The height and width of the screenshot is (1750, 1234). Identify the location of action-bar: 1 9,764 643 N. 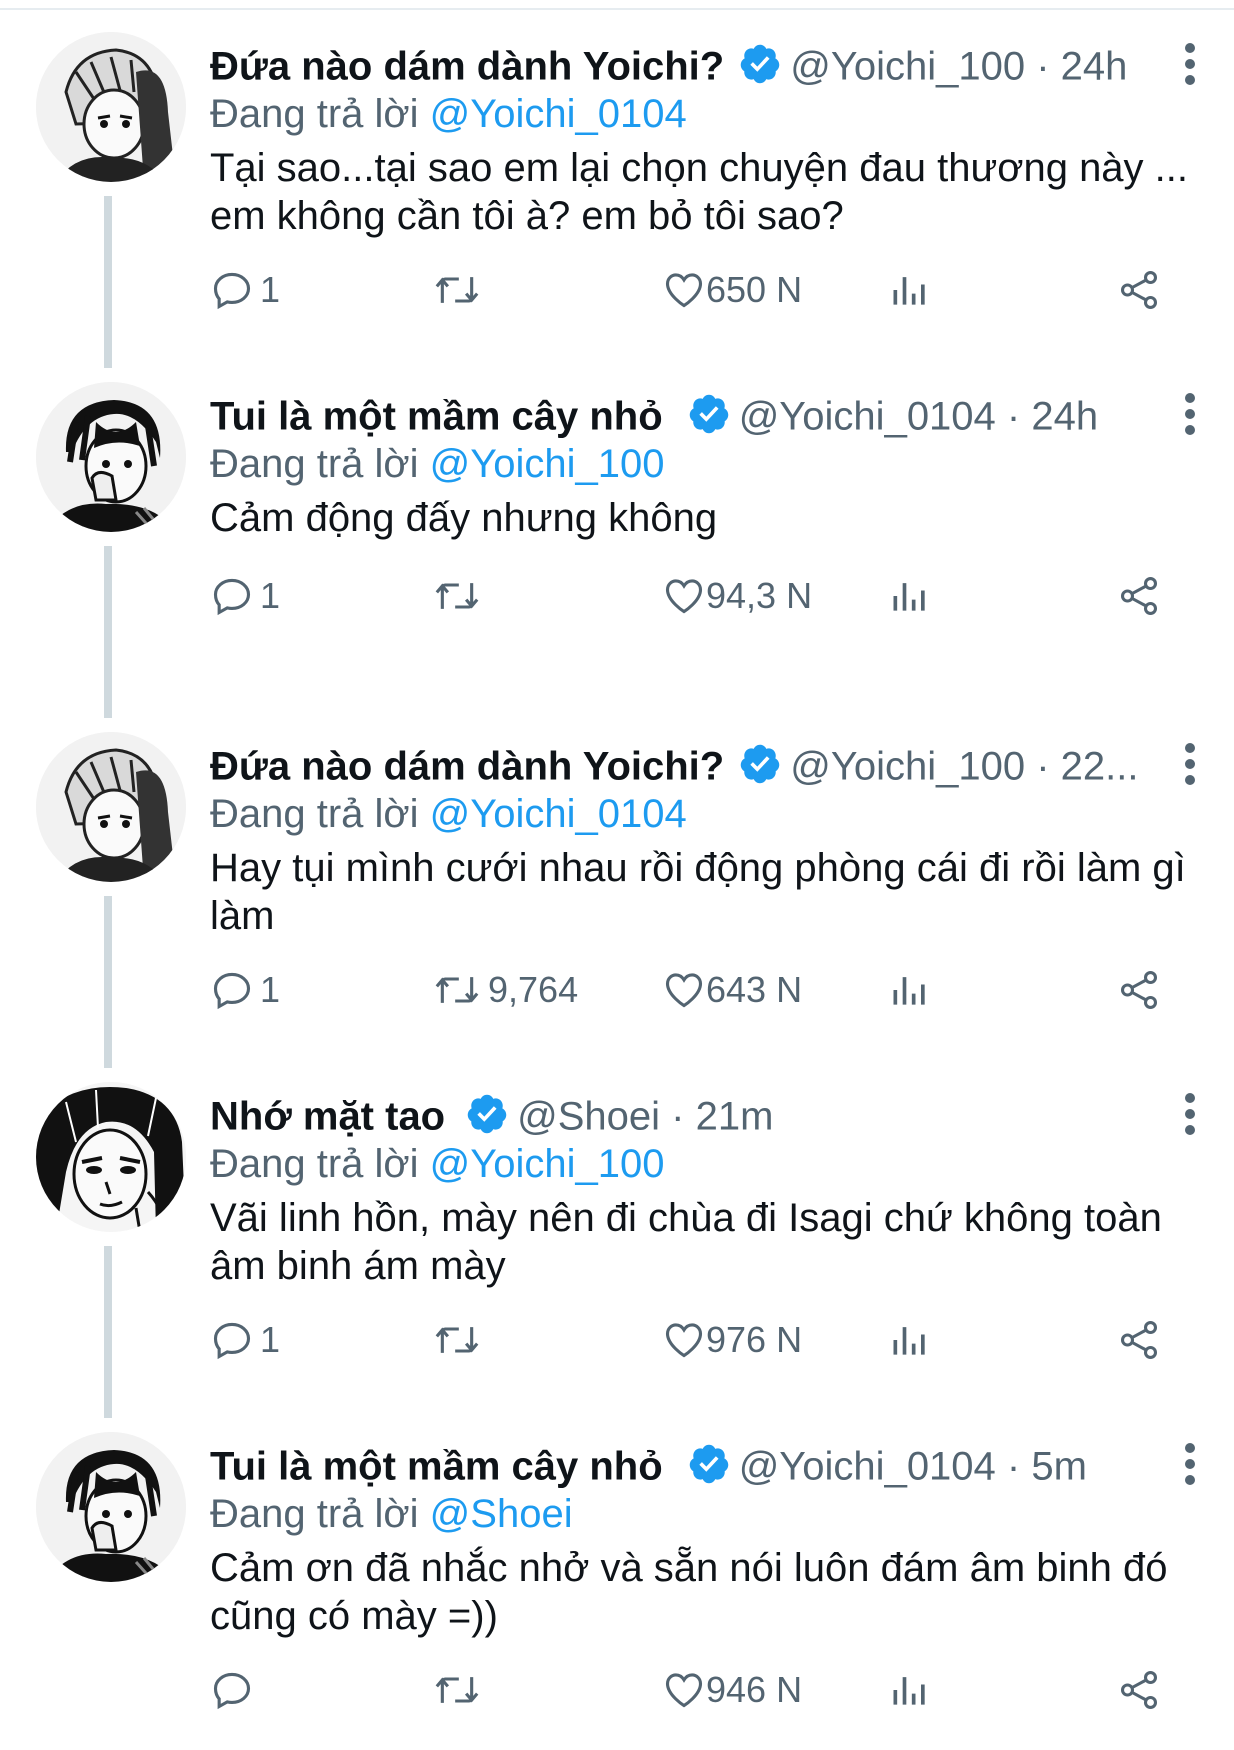
(690, 990).